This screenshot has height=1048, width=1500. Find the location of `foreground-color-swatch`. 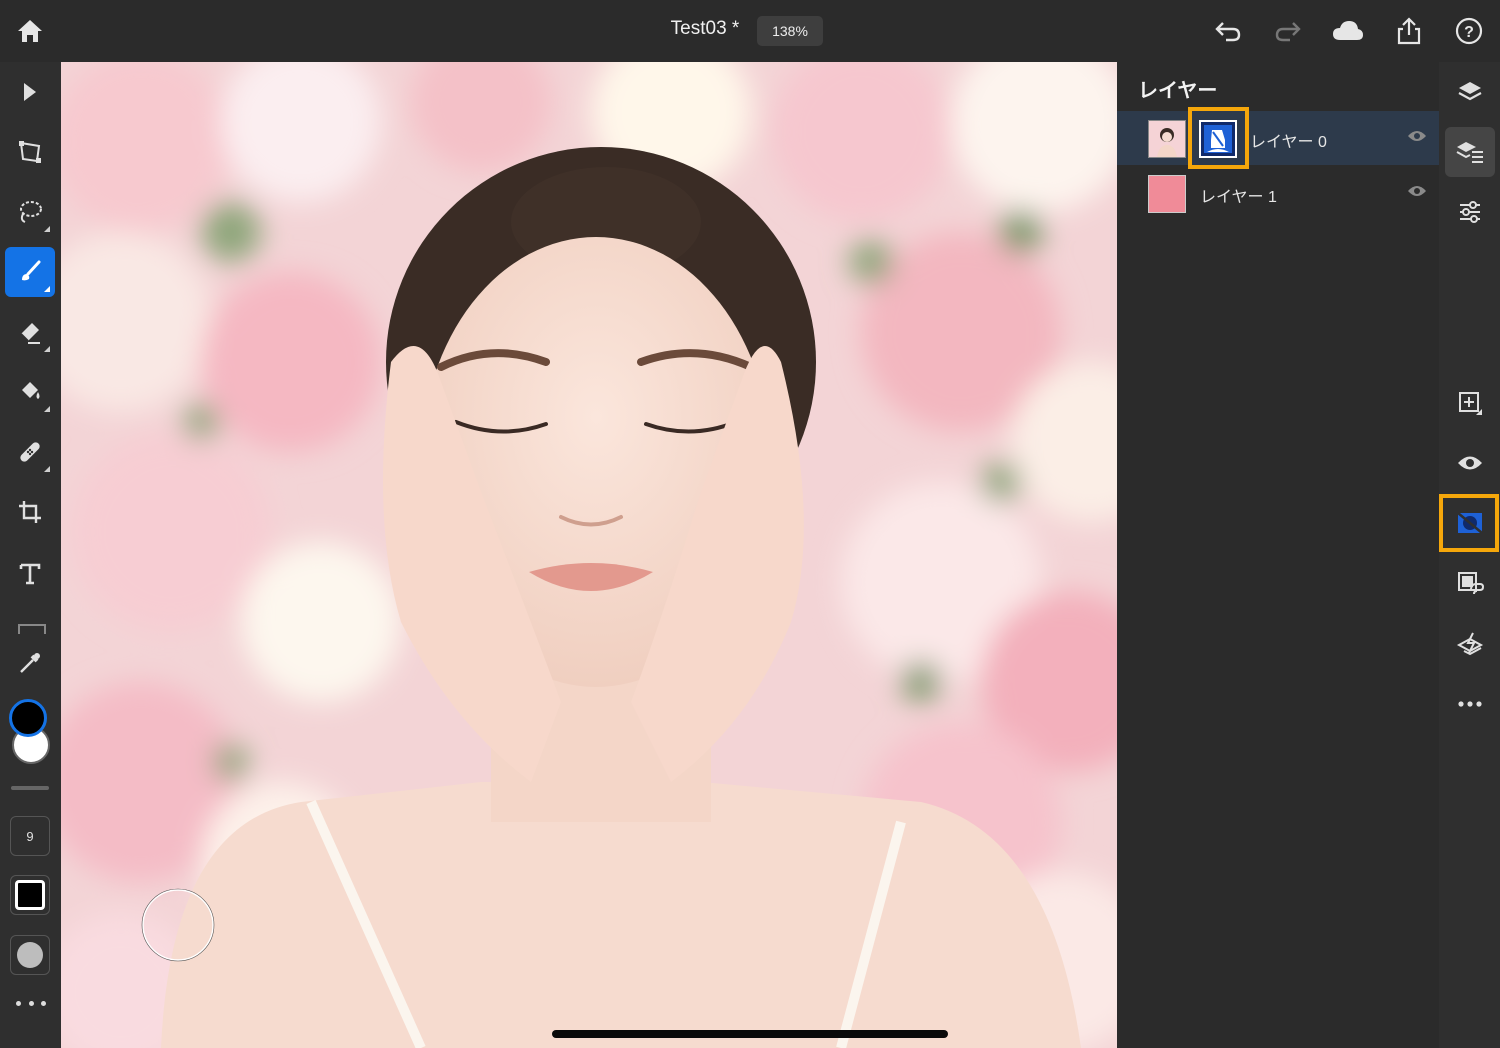

foreground-color-swatch is located at coordinates (28, 718).